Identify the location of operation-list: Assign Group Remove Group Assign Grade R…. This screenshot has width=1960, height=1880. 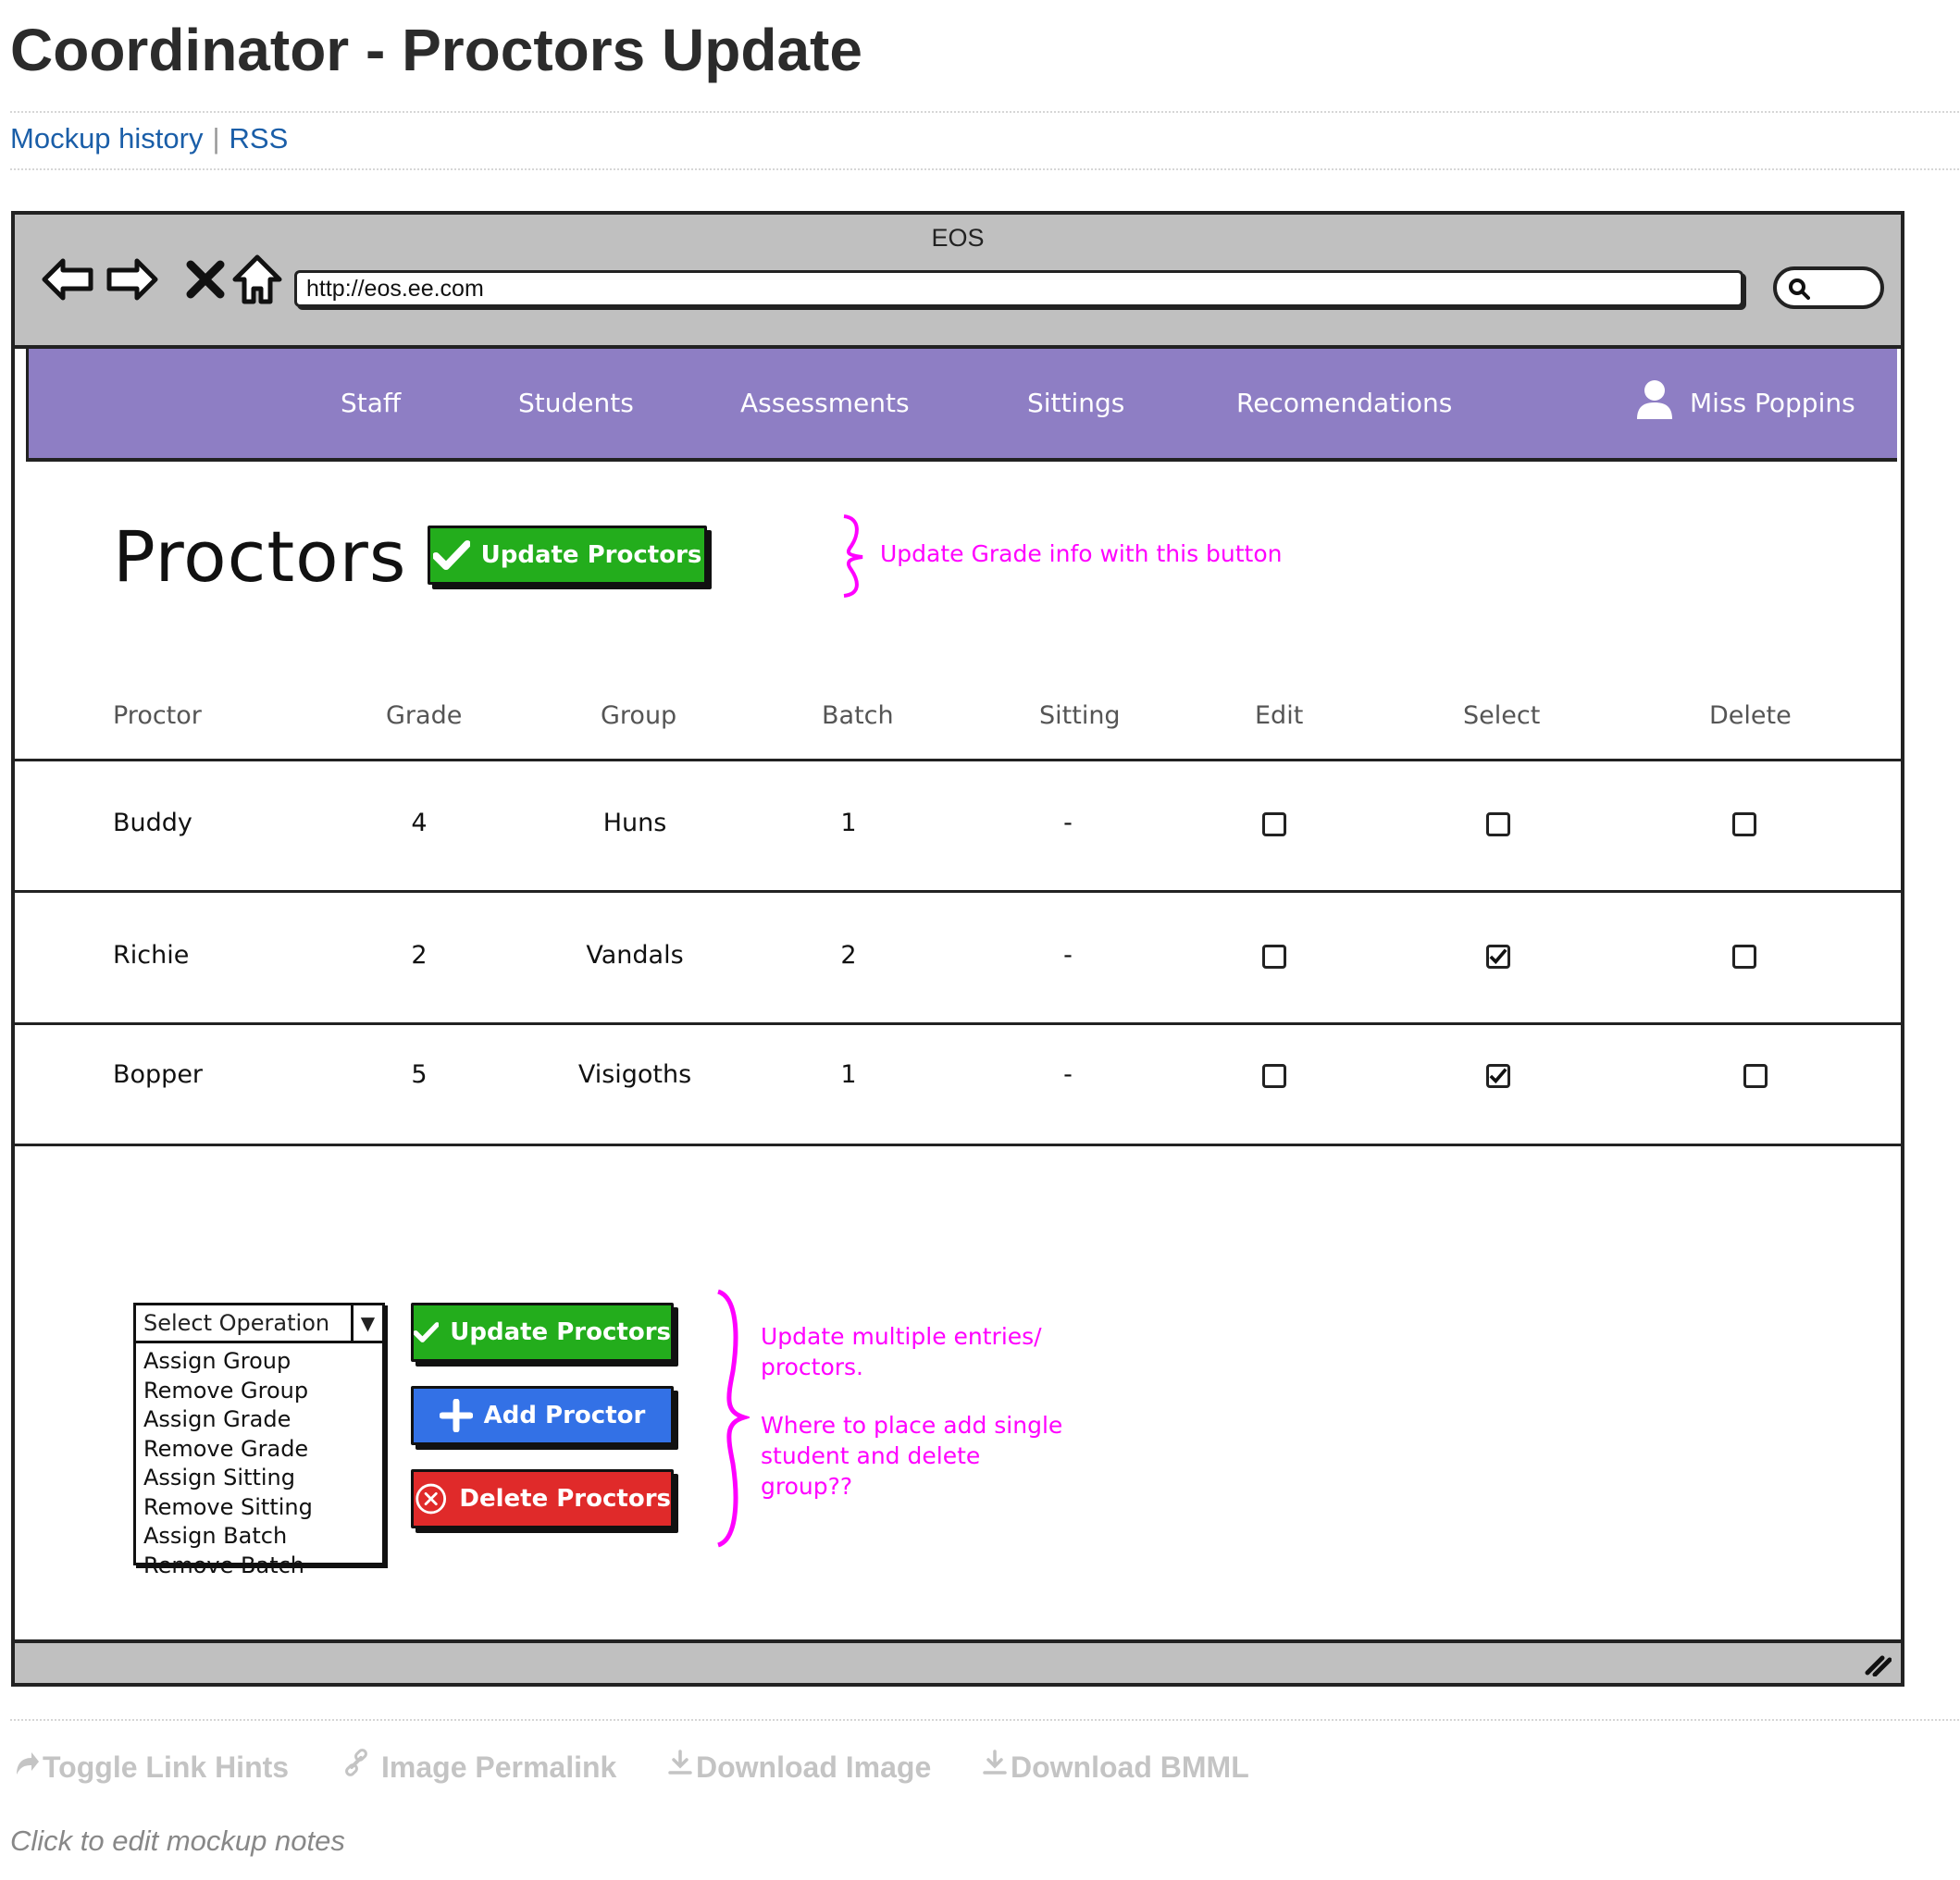
(259, 1460).